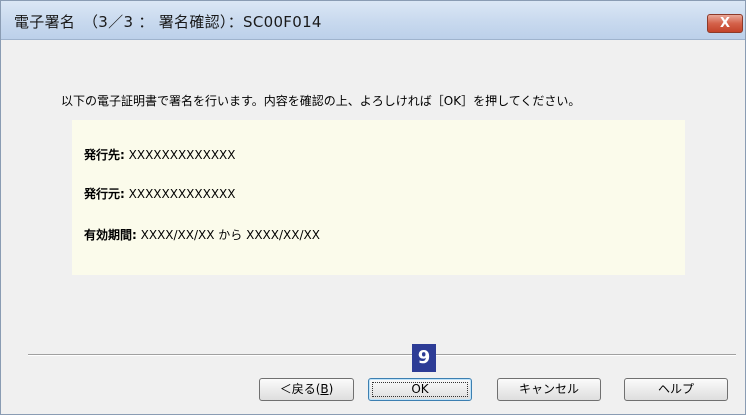 This screenshot has height=415, width=746. I want to click on issued-to-row: 発行先: XXXXXXXXXXXXX, so click(160, 154).